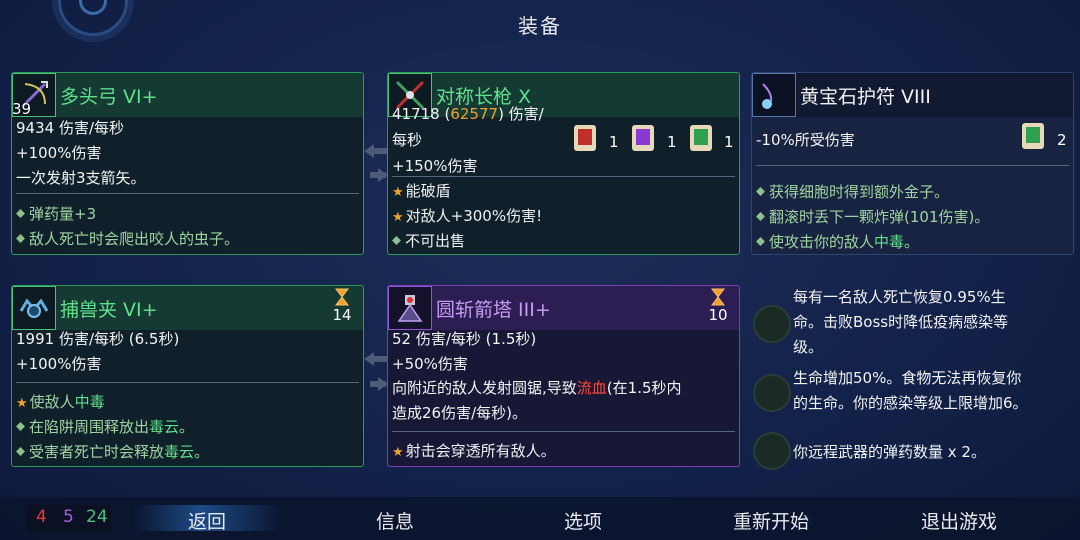  Describe the element at coordinates (421, 191) in the screenshot. I see `weapon-feature: ★ 能破盾` at that location.